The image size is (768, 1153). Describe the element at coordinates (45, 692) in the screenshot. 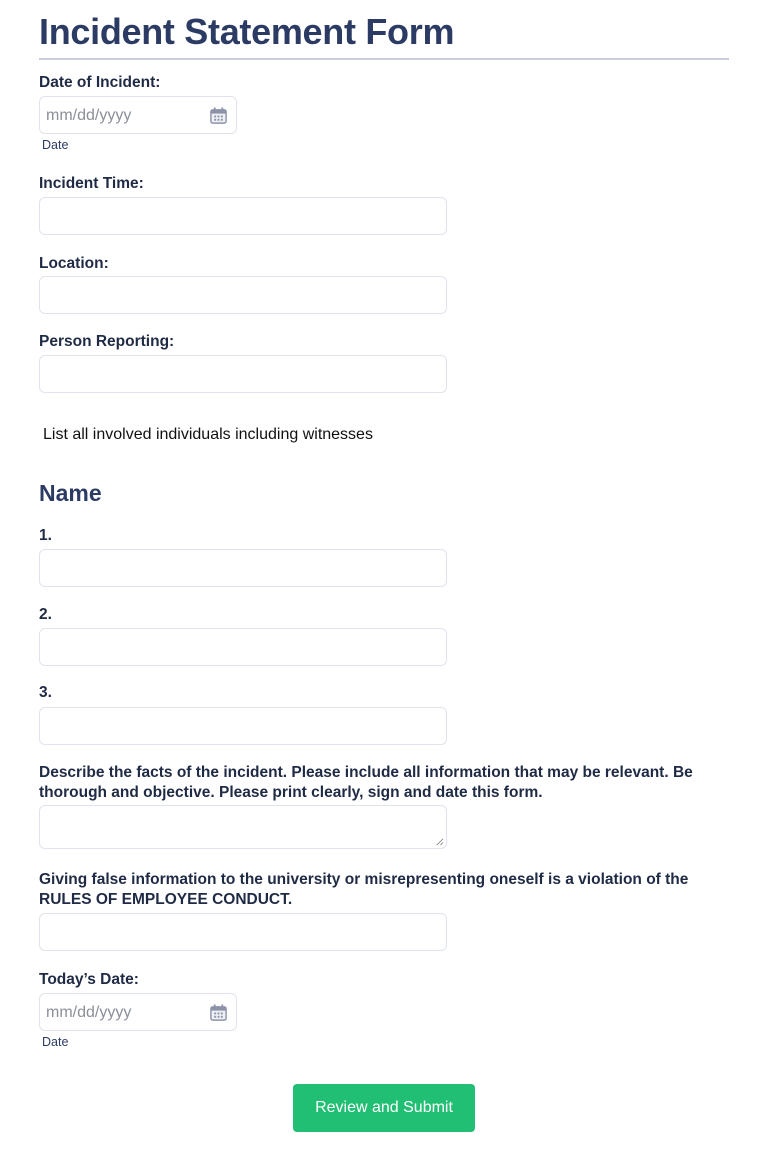

I see `name-3-label: 3.` at that location.